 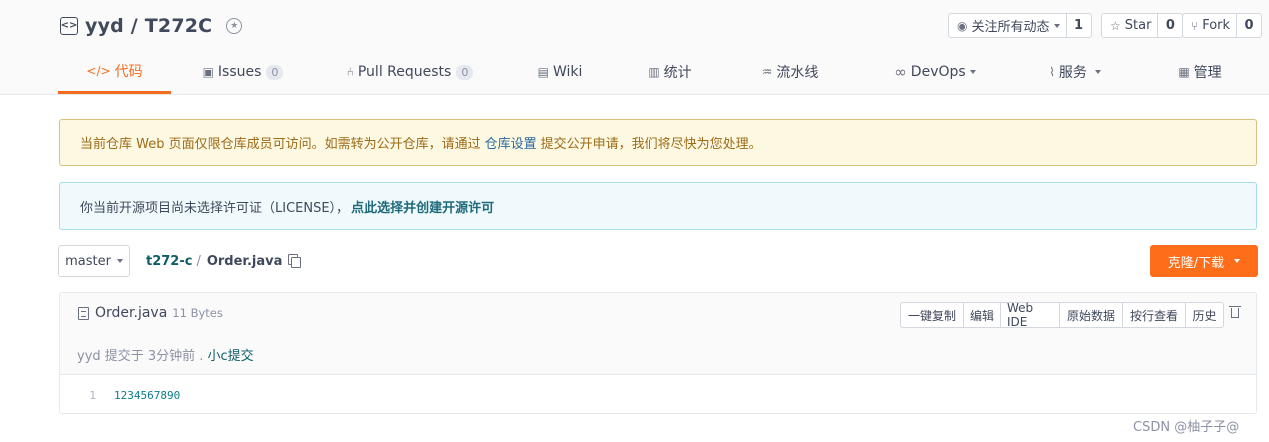 I want to click on tab-label: 代码, so click(x=128, y=71).